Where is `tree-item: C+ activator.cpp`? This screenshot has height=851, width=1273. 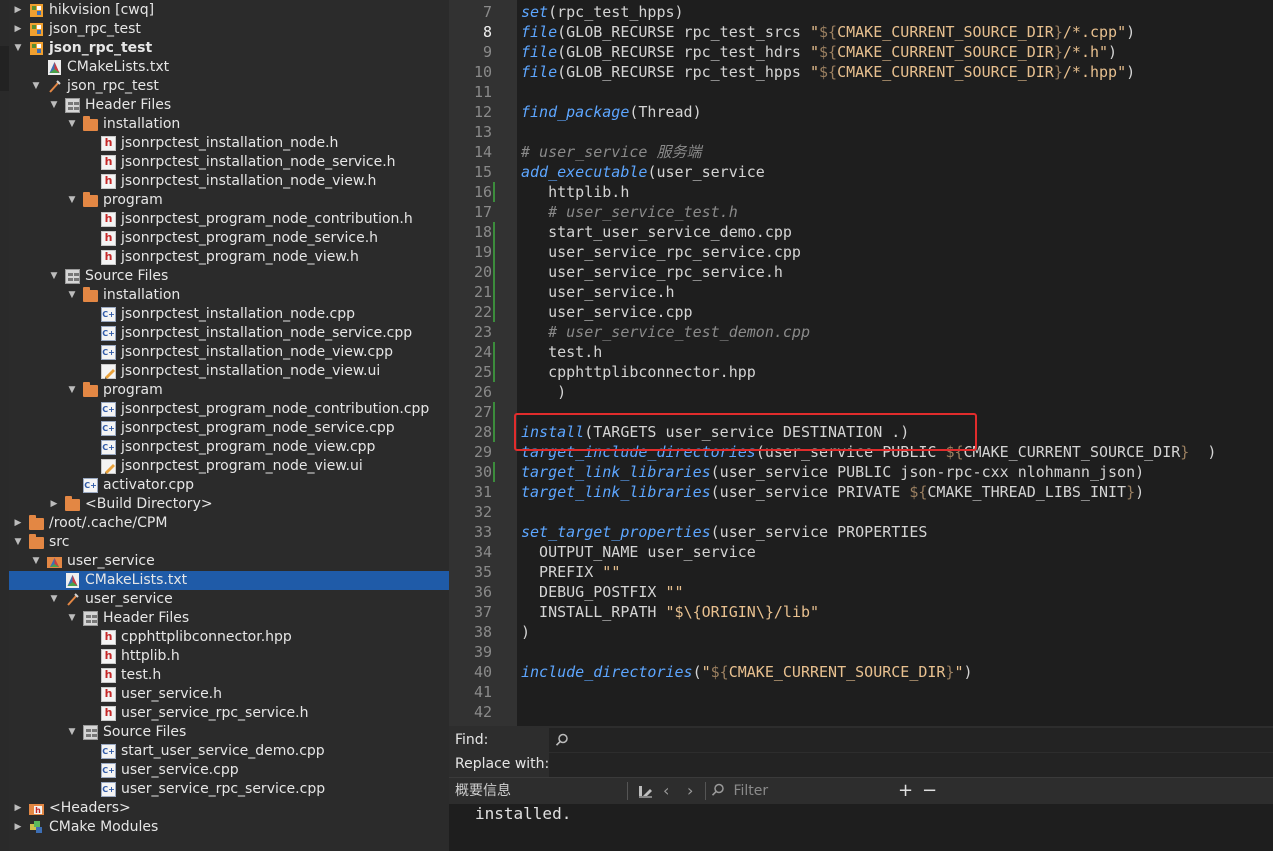 tree-item: C+ activator.cpp is located at coordinates (229, 485).